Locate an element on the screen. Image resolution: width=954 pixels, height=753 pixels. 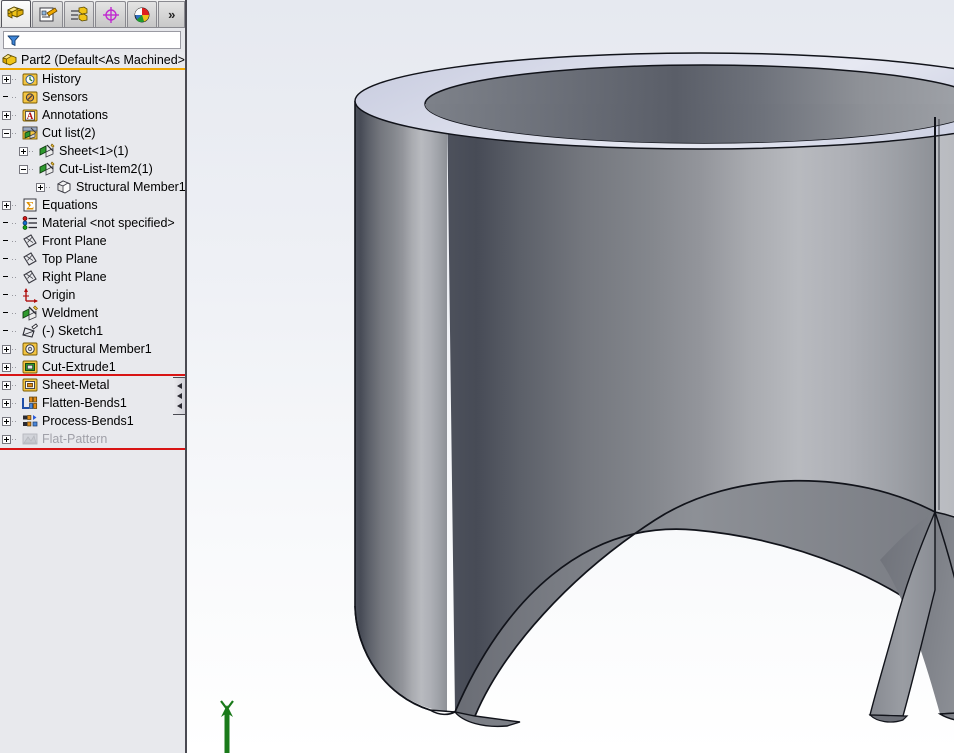
tree-item-label: Sheet-Metal is located at coordinates (76, 385).